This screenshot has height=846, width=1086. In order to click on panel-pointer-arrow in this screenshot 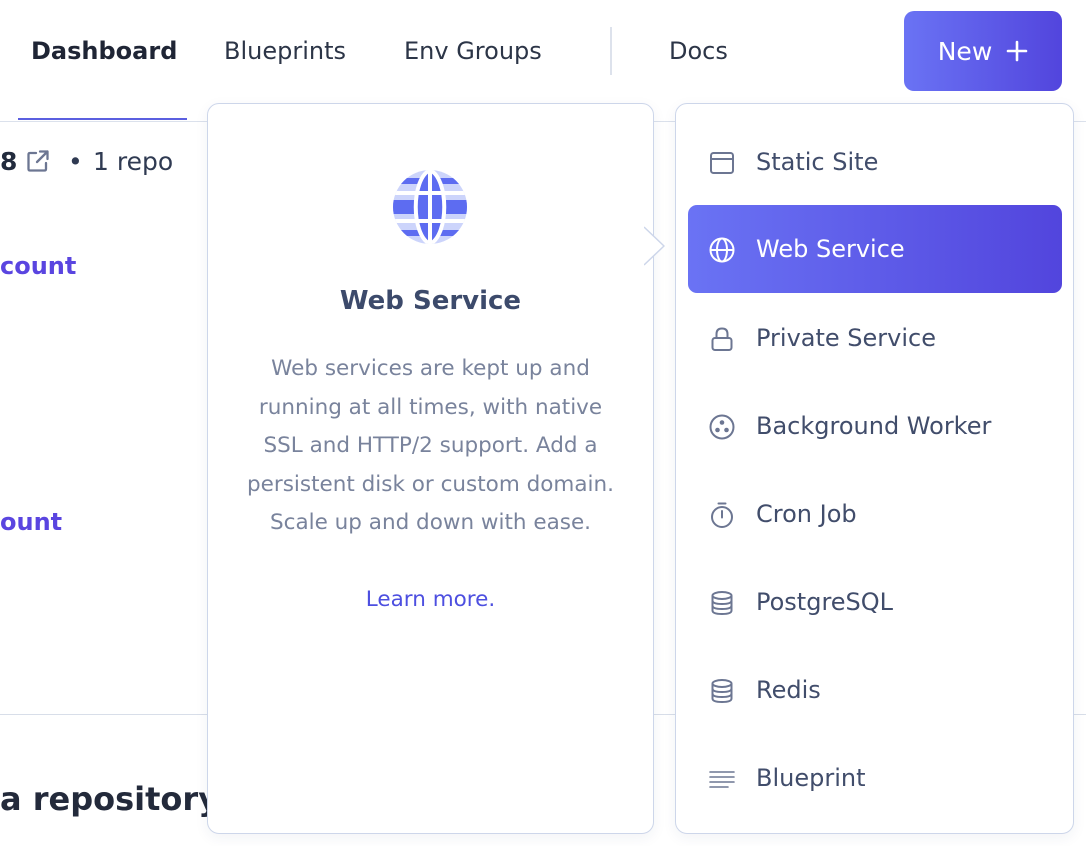, I will do `click(654, 246)`.